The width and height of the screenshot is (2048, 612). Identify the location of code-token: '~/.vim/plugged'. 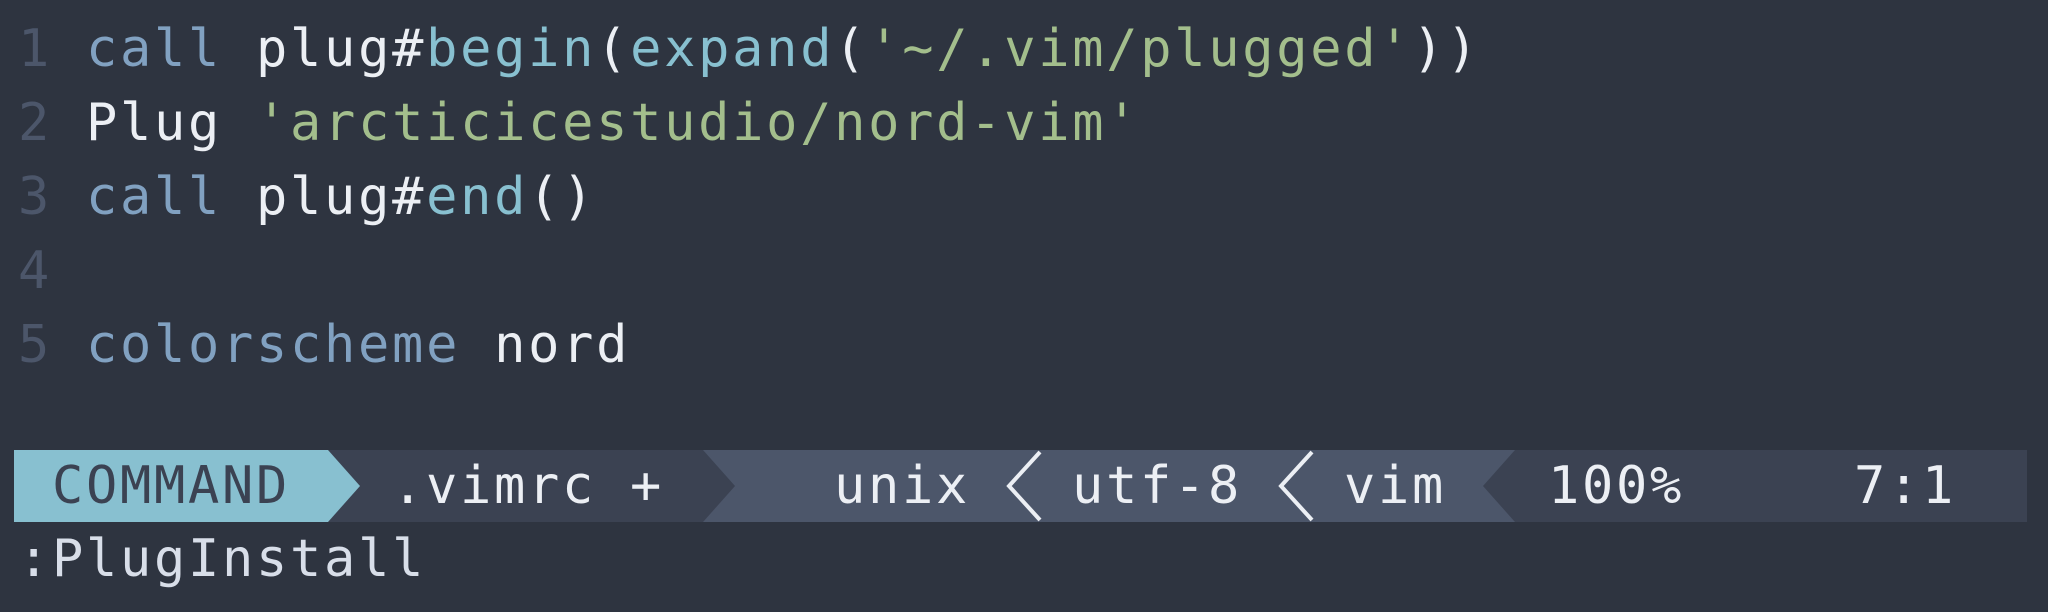
(1140, 49).